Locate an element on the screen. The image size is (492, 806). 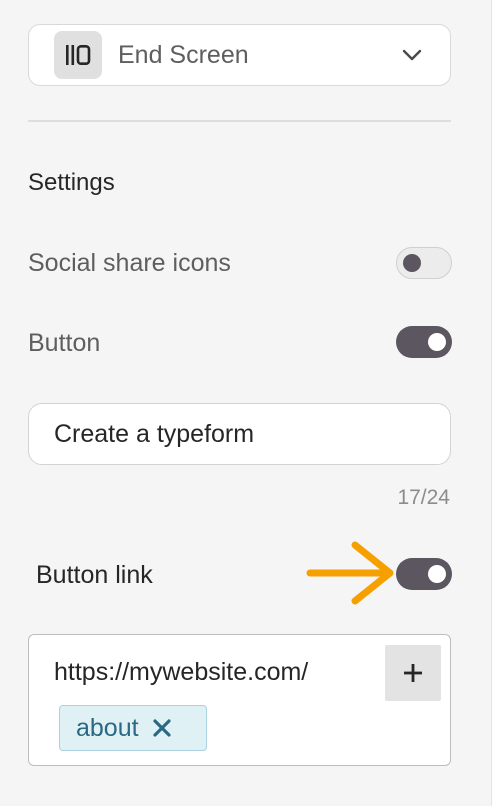
screen-type-dropdown: End Screen is located at coordinates (239, 55).